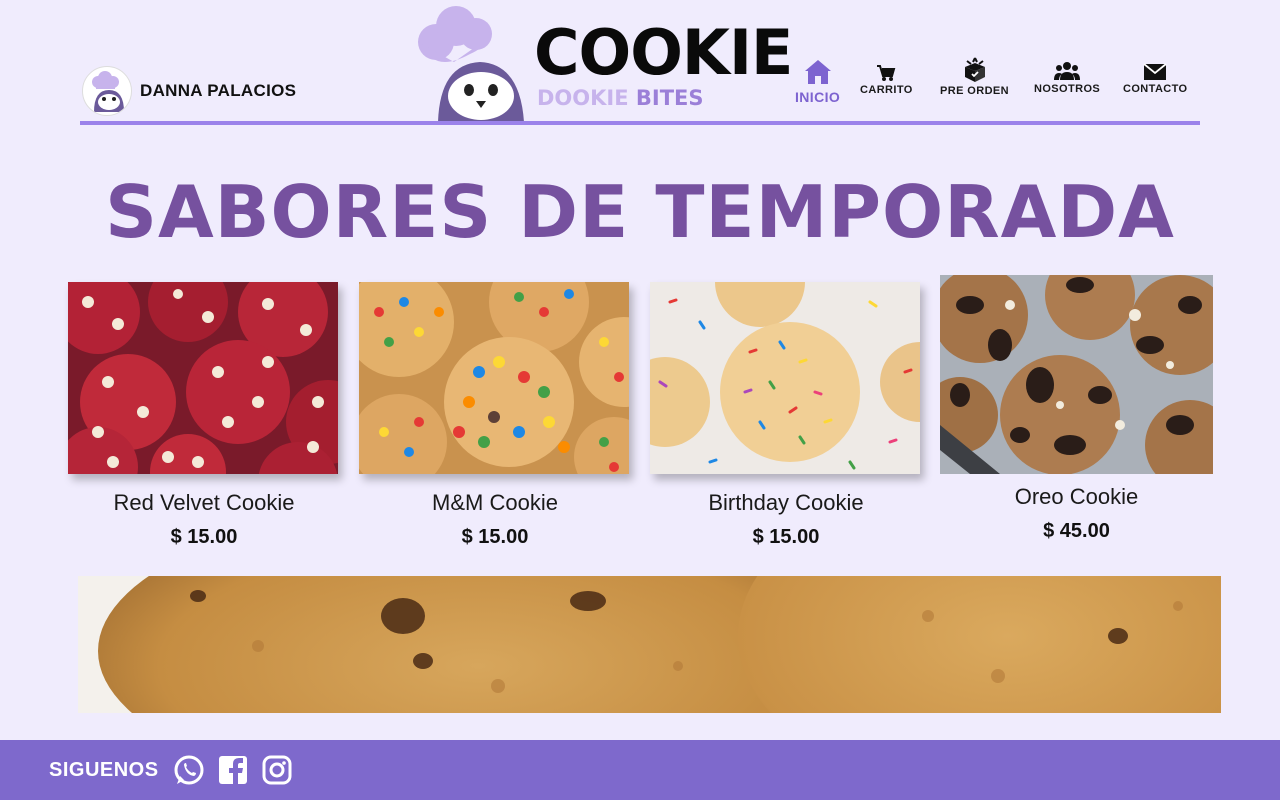 This screenshot has width=1280, height=800. I want to click on home-icon, so click(817, 72).